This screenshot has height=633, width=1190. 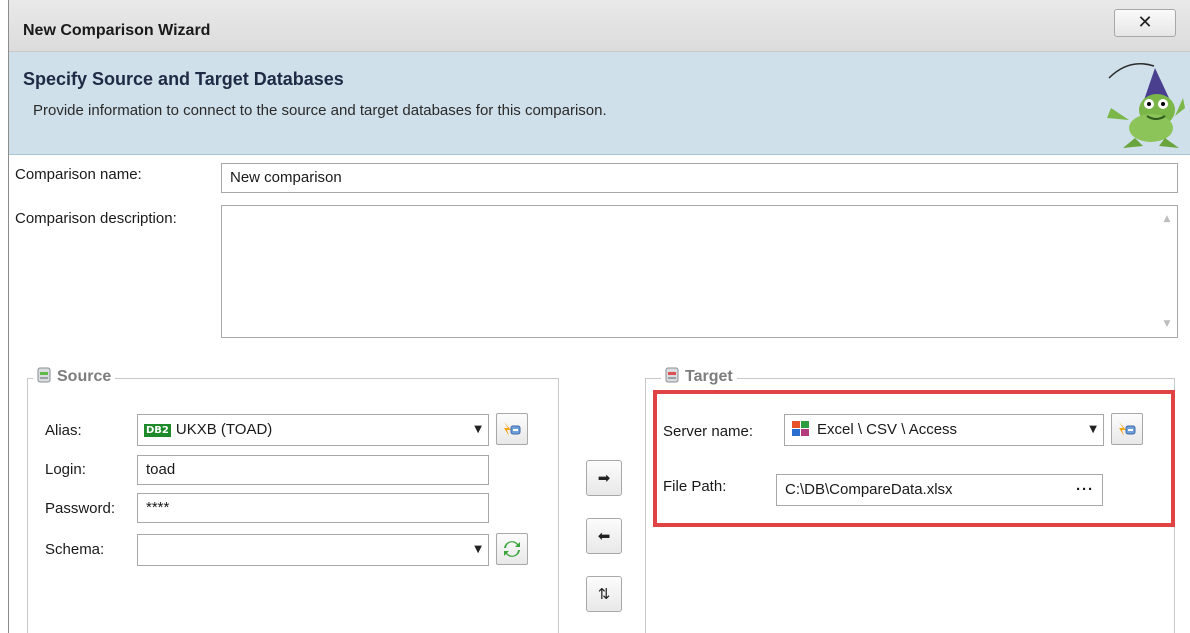 I want to click on file-path-value: C:\DB\CompareData.xlsx, so click(x=869, y=489).